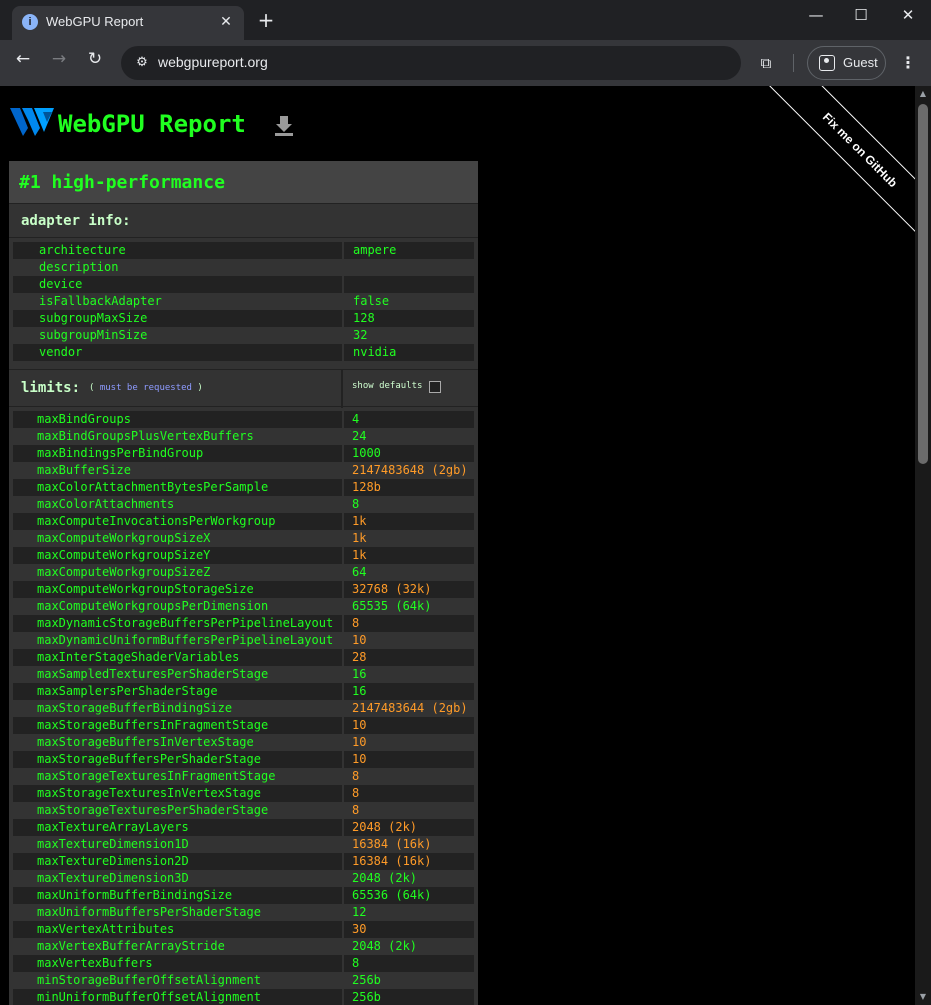 The image size is (931, 1005). I want to click on row-key: maxStorageTexturesInFragmentStage, so click(156, 776).